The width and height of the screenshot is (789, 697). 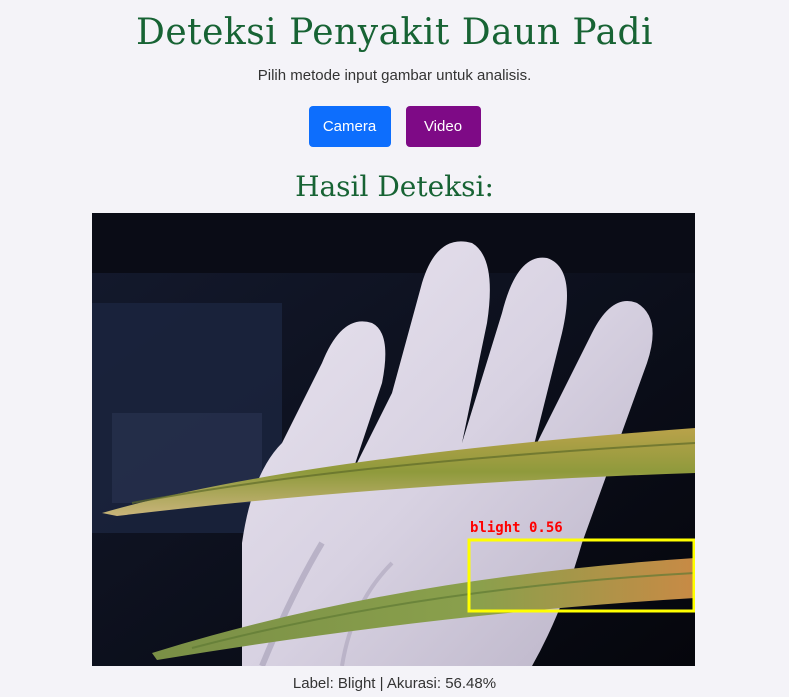 What do you see at coordinates (349, 126) in the screenshot?
I see `camera-button: Camera` at bounding box center [349, 126].